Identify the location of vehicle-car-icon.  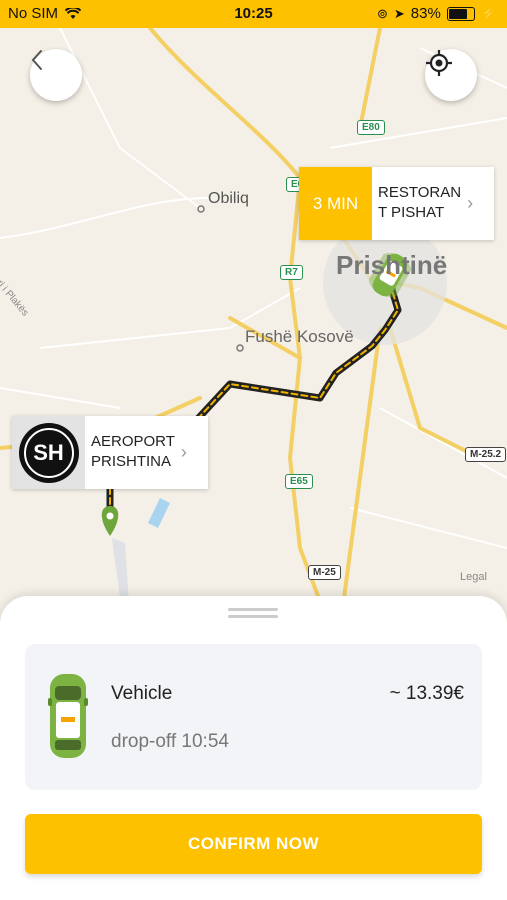
(68, 718).